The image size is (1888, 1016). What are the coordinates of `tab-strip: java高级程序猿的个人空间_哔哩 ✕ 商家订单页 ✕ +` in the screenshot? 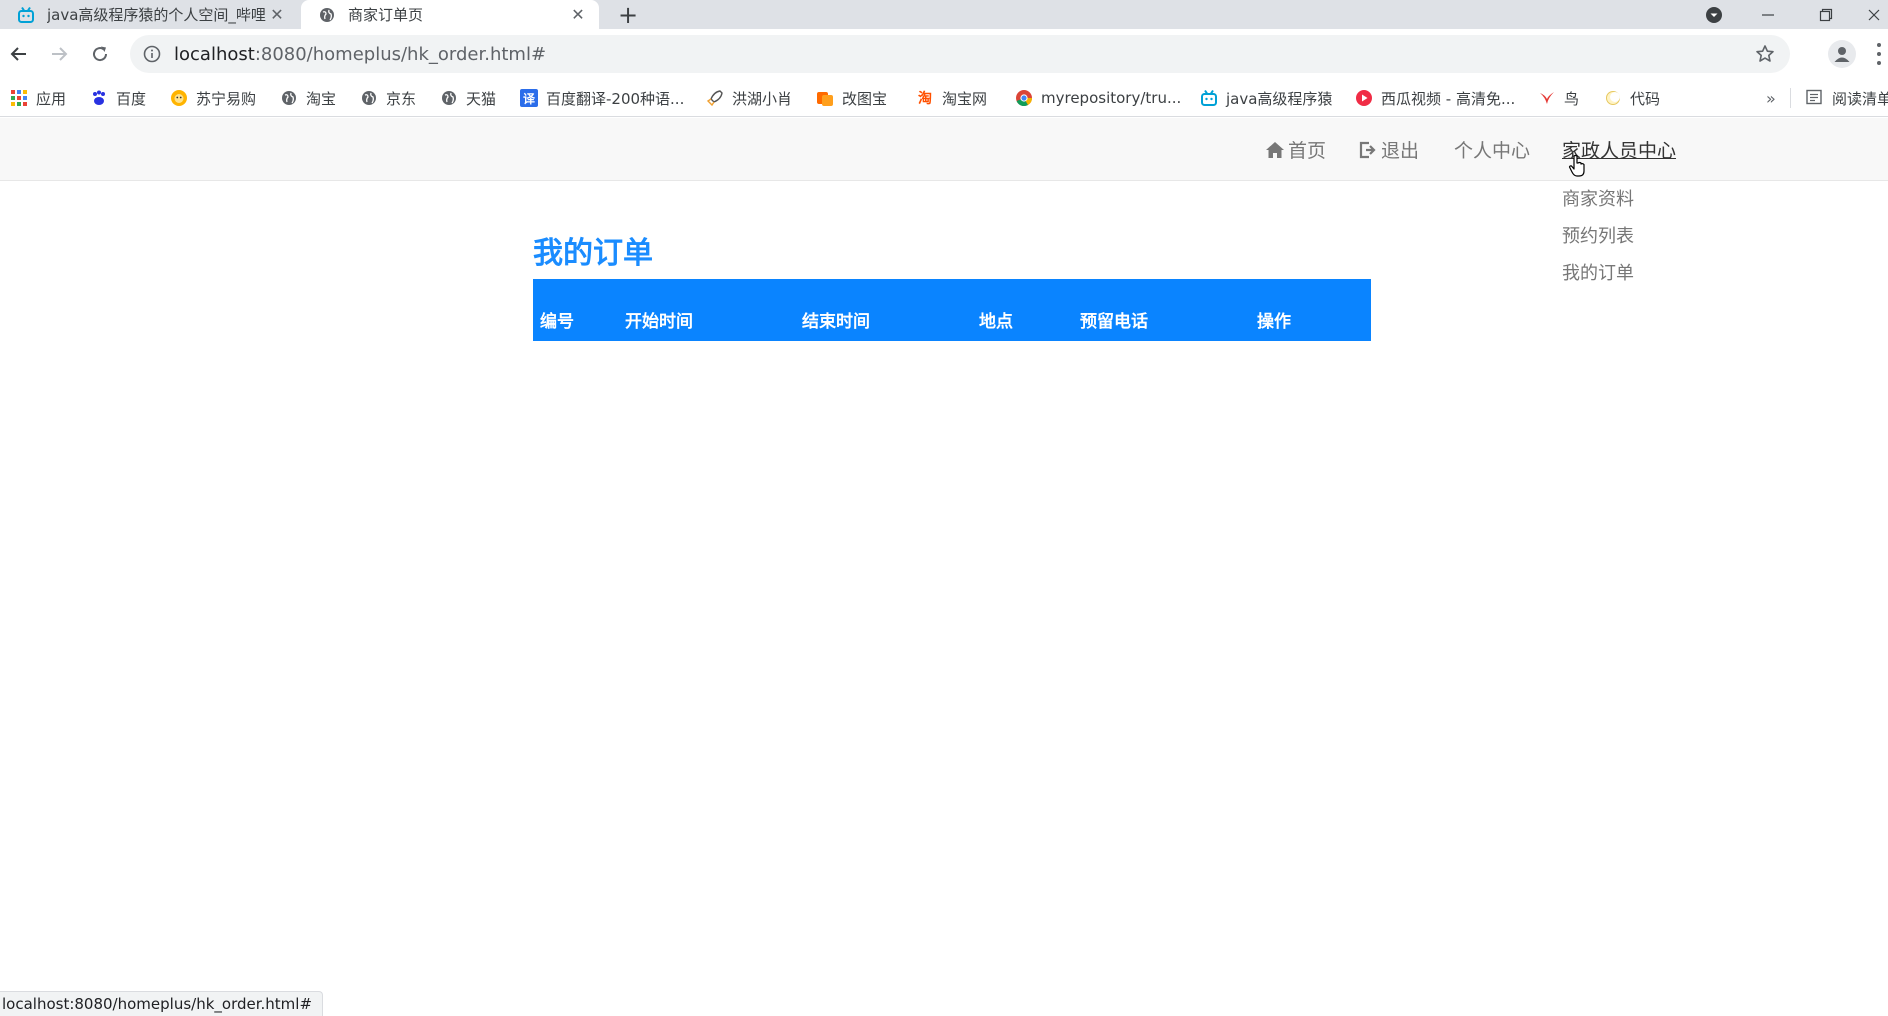 It's located at (944, 14).